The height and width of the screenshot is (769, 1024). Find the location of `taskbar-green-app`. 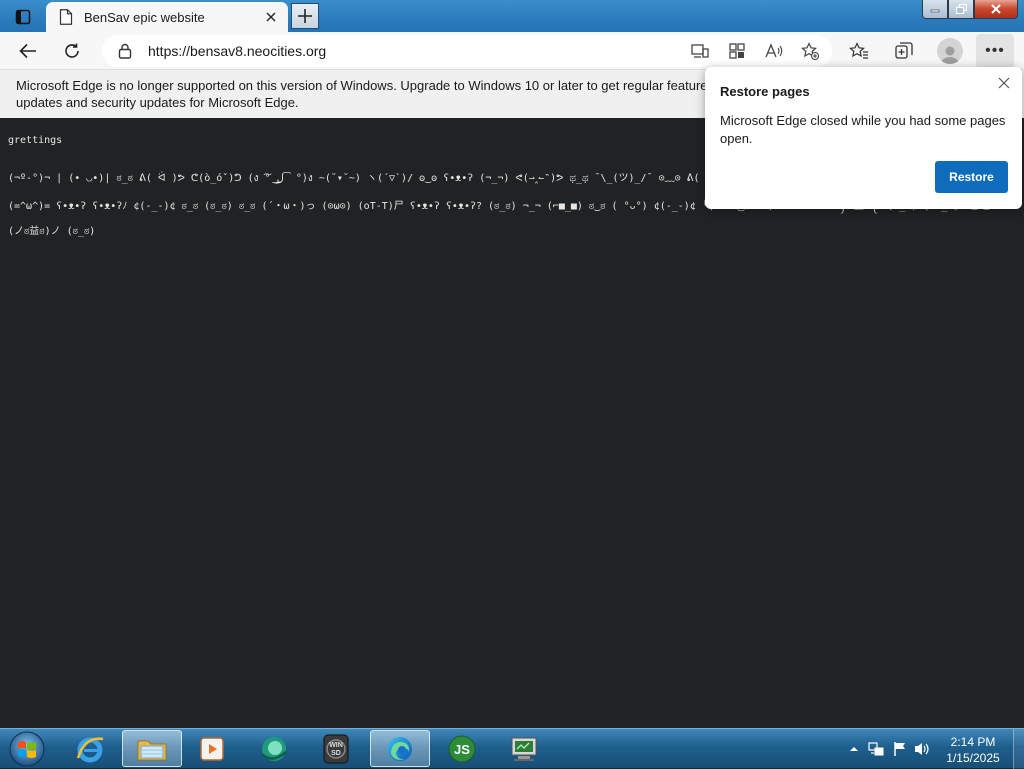

taskbar-green-app is located at coordinates (274, 748).